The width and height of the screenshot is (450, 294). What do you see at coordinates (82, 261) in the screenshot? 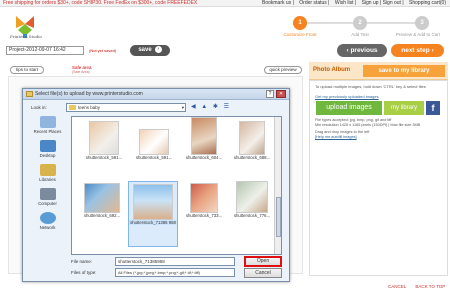
I see `file-name-label: File name:` at bounding box center [82, 261].